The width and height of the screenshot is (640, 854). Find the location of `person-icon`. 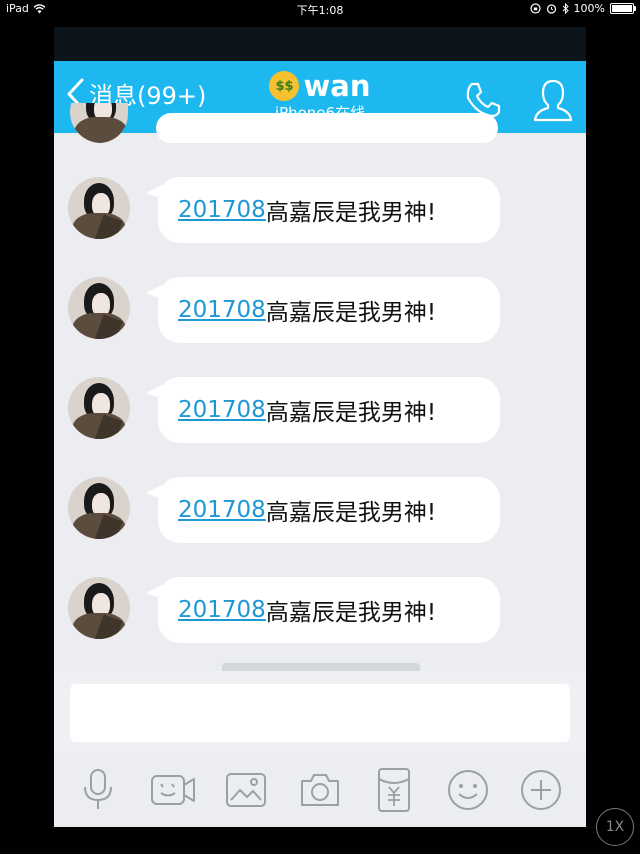

person-icon is located at coordinates (553, 100).